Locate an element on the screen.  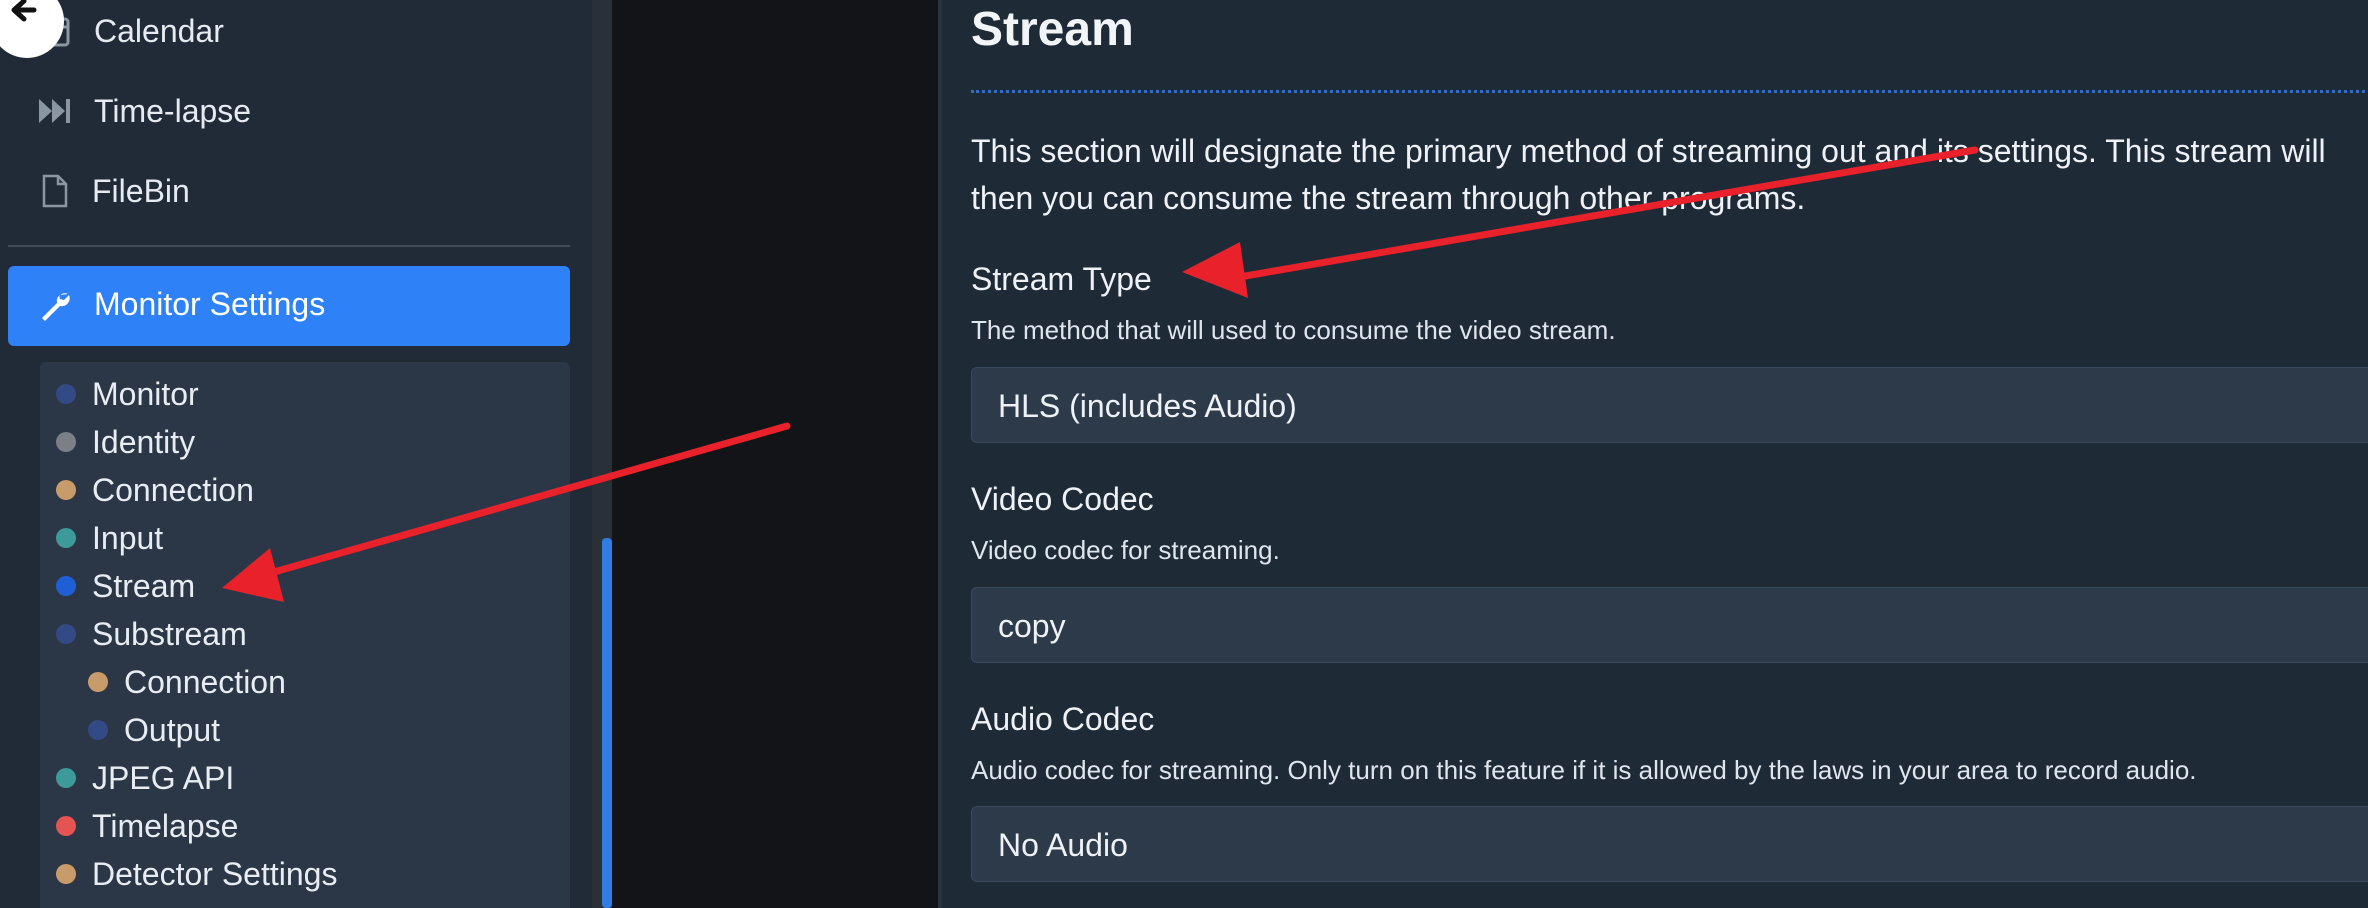
video-codec-label: Video Codec is located at coordinates (1062, 499).